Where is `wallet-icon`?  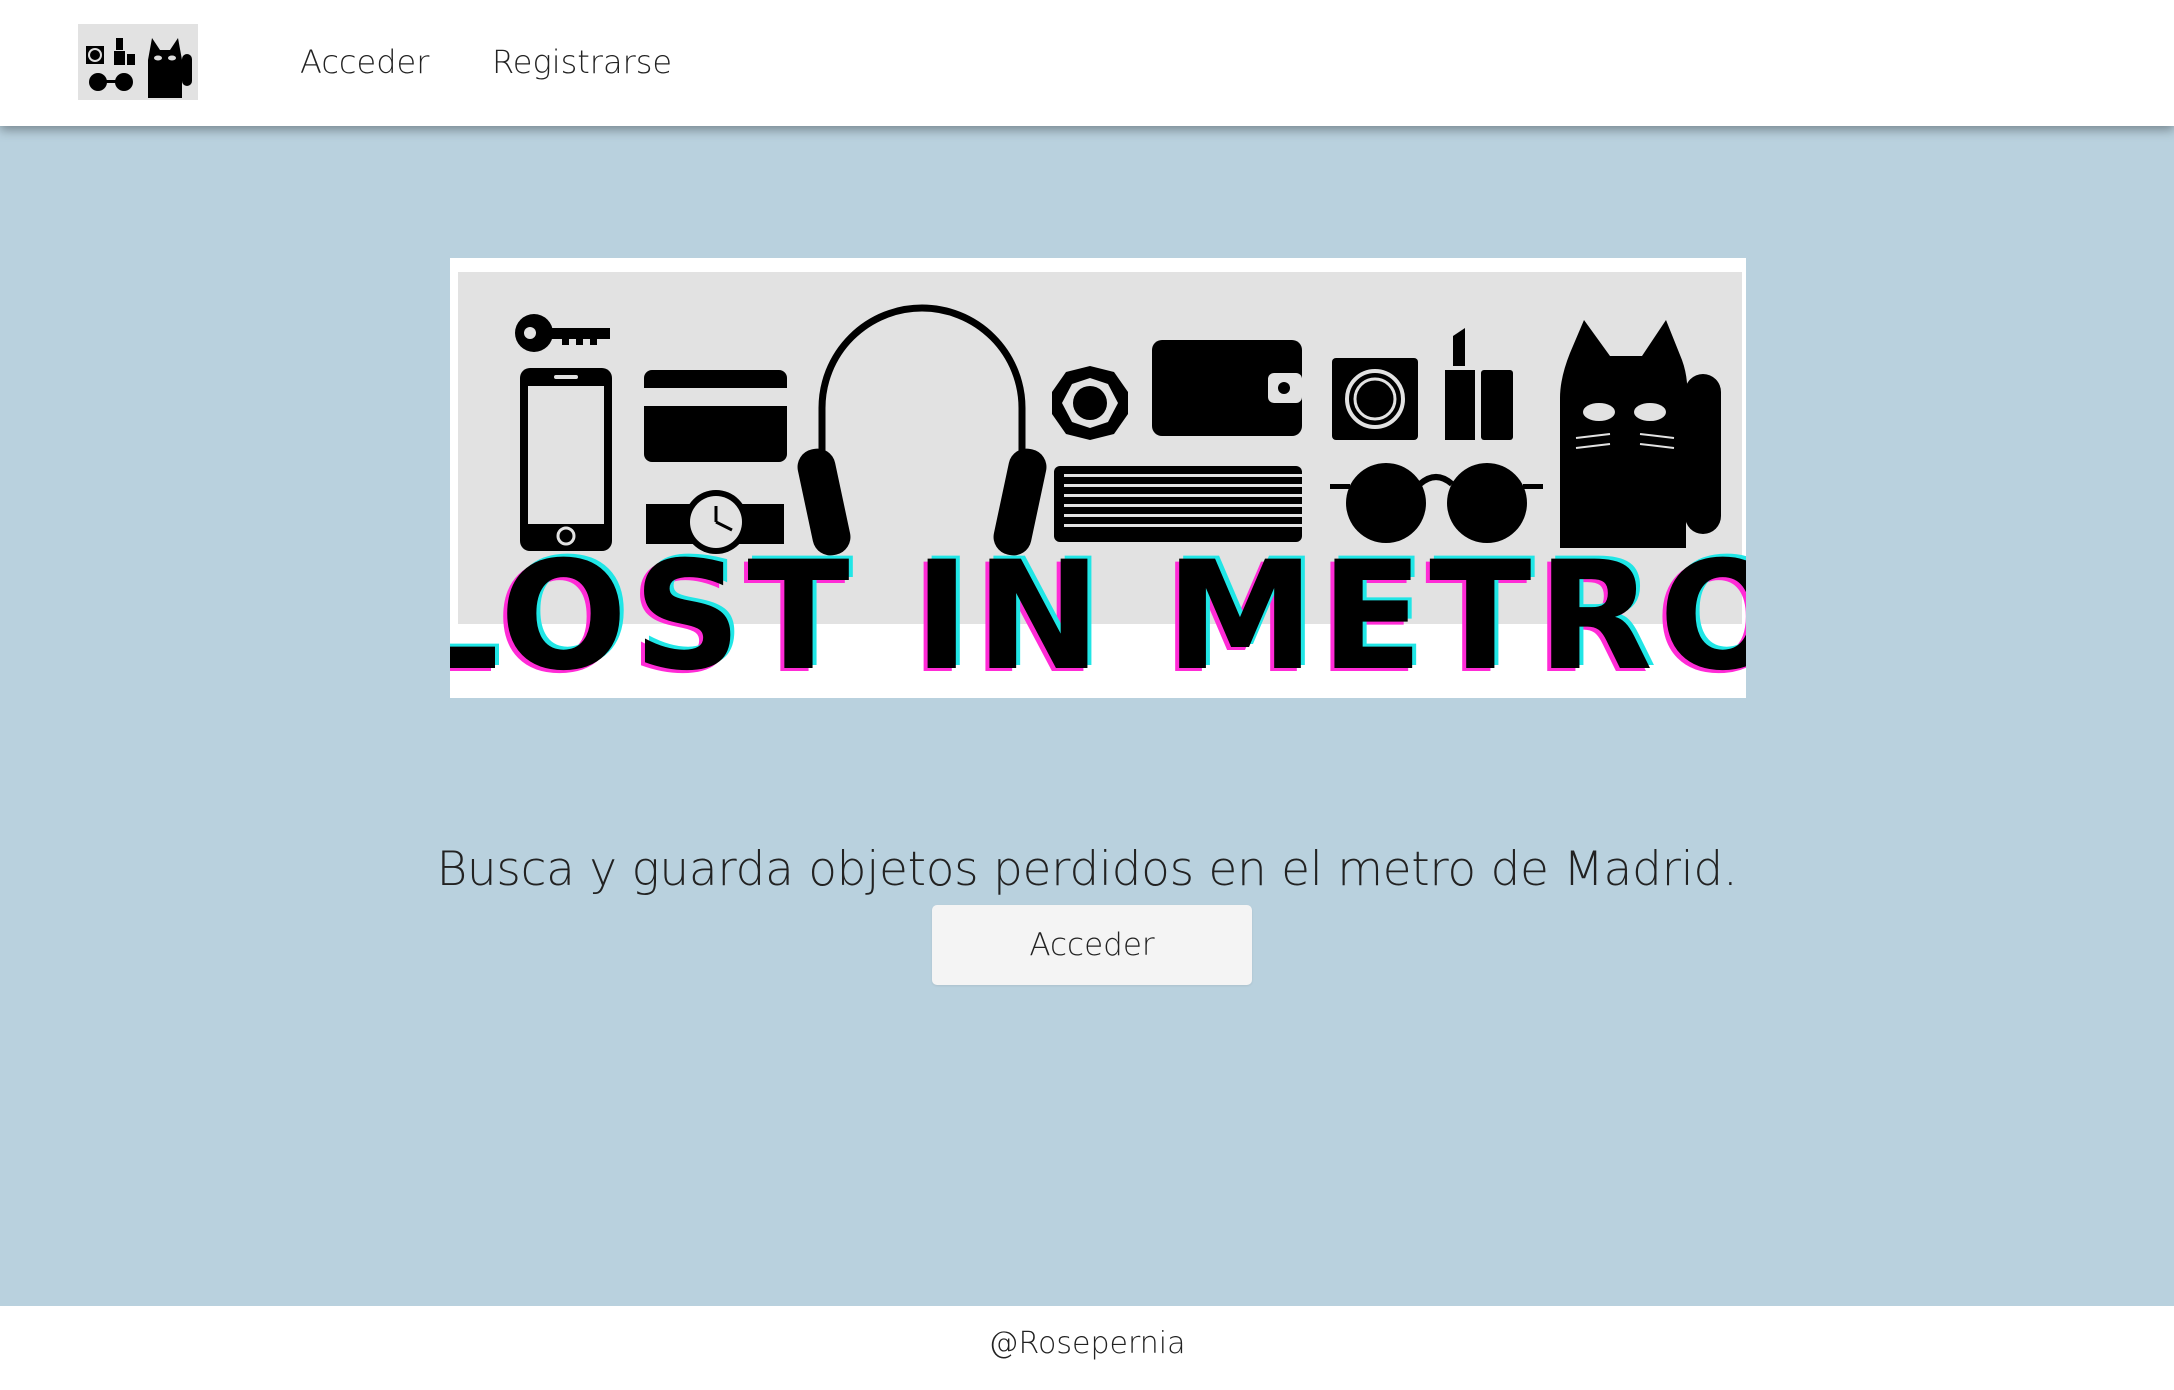 wallet-icon is located at coordinates (1227, 388).